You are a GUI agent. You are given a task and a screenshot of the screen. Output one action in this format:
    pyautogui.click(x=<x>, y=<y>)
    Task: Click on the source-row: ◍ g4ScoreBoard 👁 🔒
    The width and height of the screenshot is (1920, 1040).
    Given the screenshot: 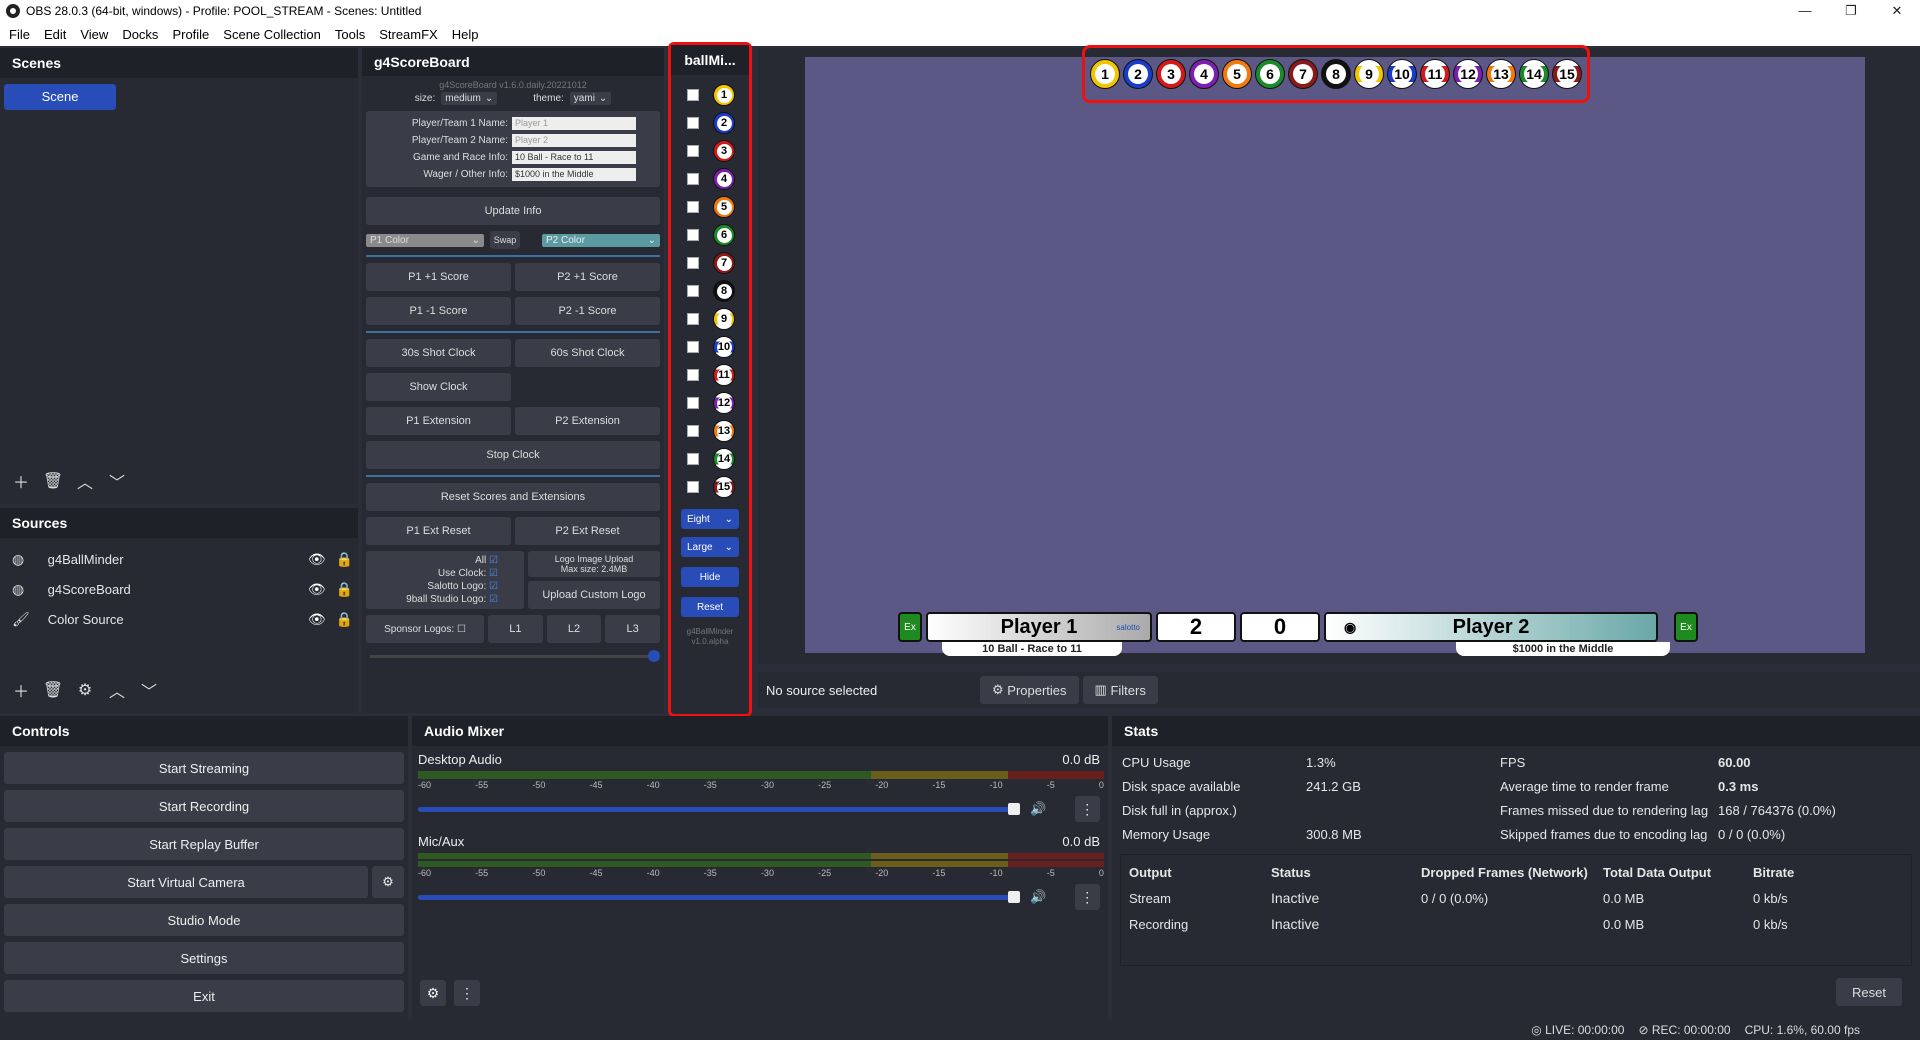 What is the action you would take?
    pyautogui.click(x=179, y=589)
    